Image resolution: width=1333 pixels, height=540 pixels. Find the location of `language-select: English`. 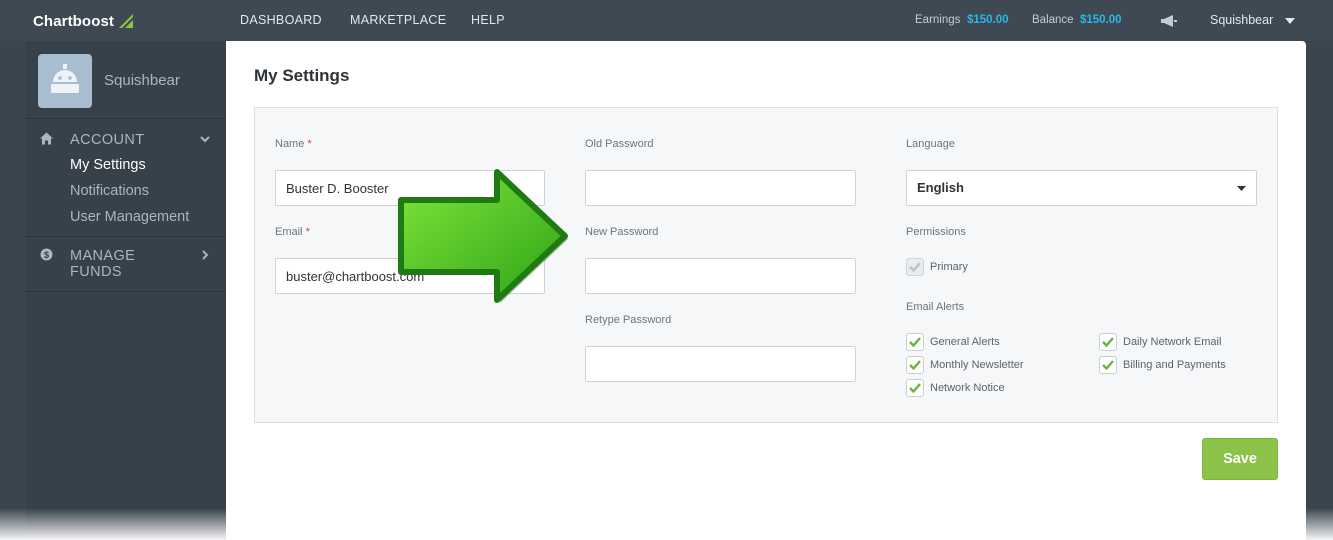

language-select: English is located at coordinates (1081, 188).